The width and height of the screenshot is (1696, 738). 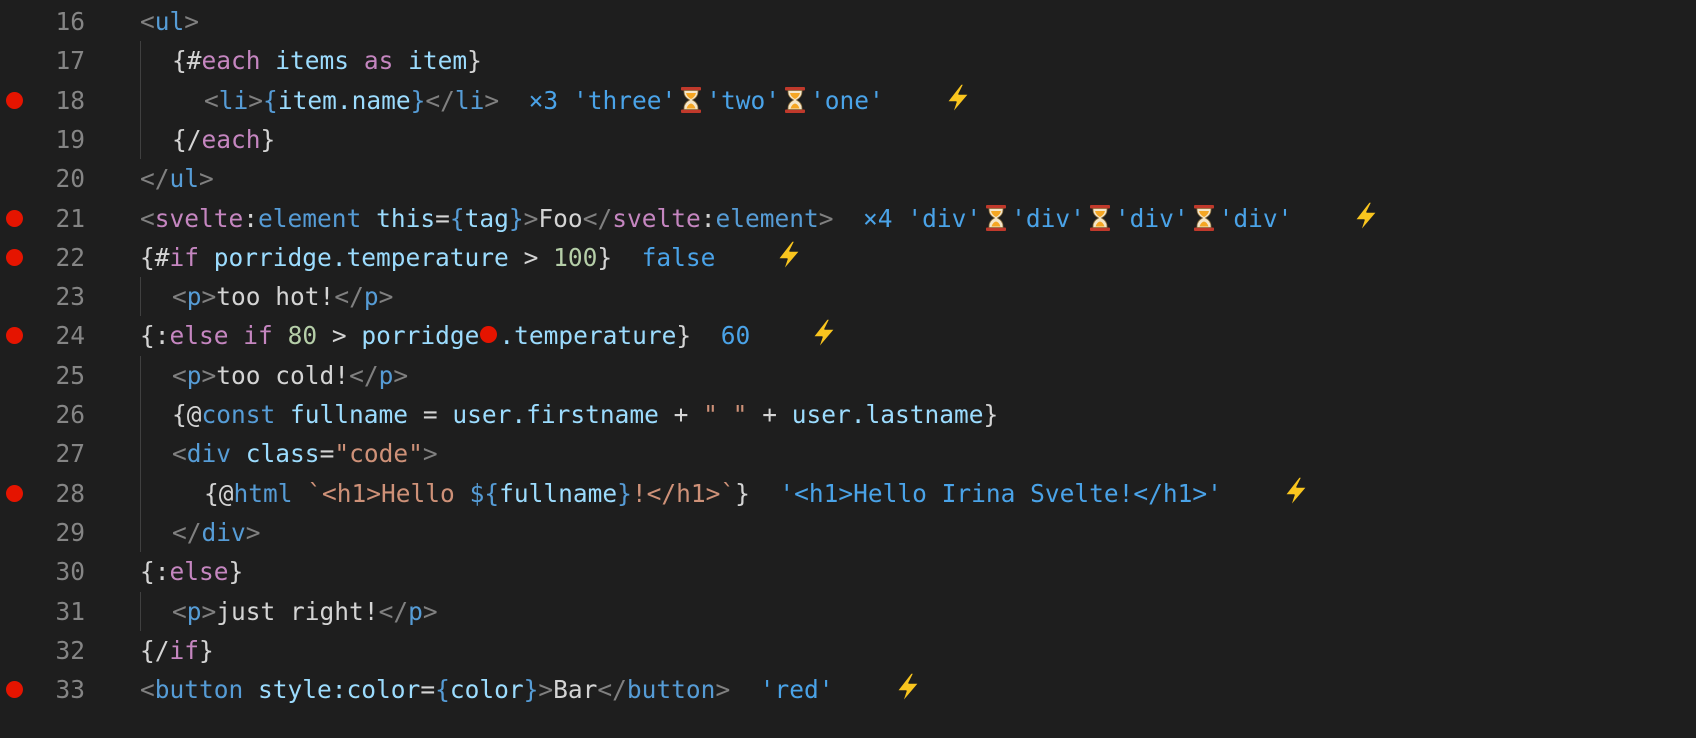 I want to click on line-number: 19, so click(x=70, y=139).